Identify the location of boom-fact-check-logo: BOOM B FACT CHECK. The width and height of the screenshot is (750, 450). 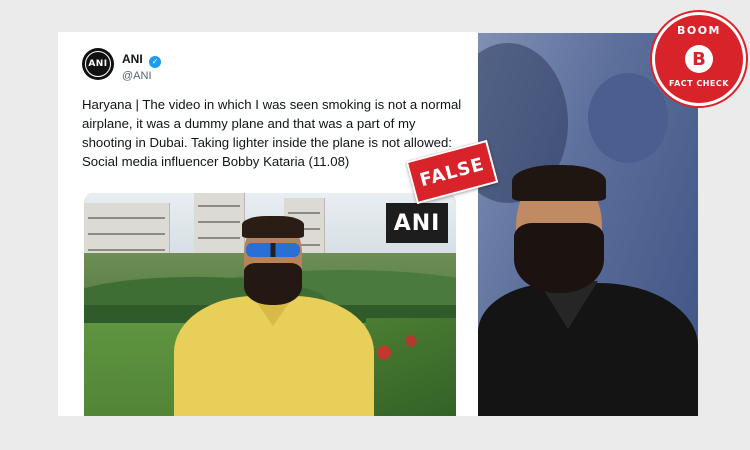
(699, 59).